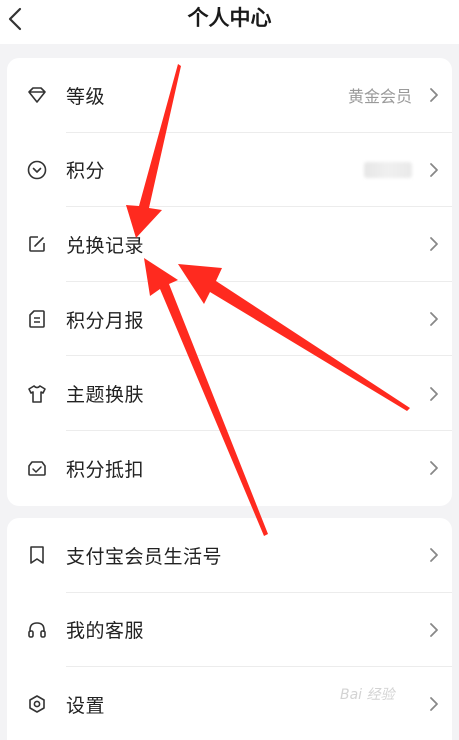 This screenshot has width=459, height=740. What do you see at coordinates (105, 245) in the screenshot?
I see `menu-item-label: 兑换记录` at bounding box center [105, 245].